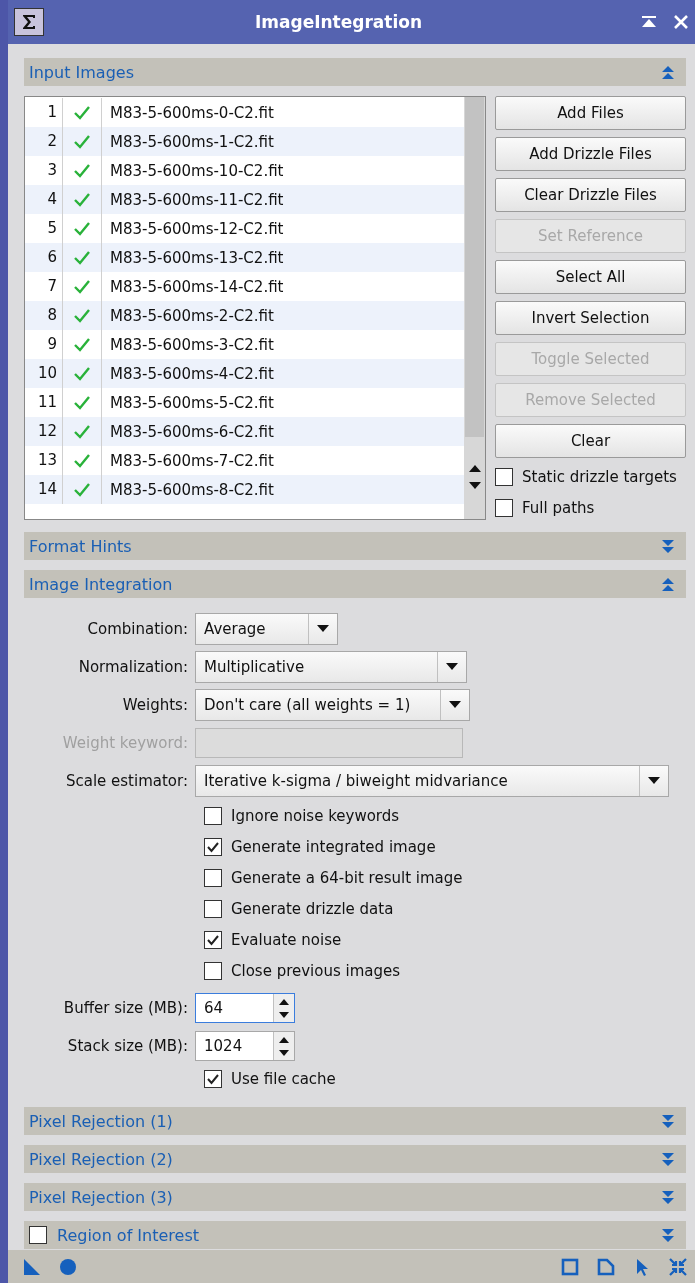 This screenshot has height=1283, width=695. Describe the element at coordinates (191, 315) in the screenshot. I see `file-name: M83-5-600ms-2-C2.fit` at that location.